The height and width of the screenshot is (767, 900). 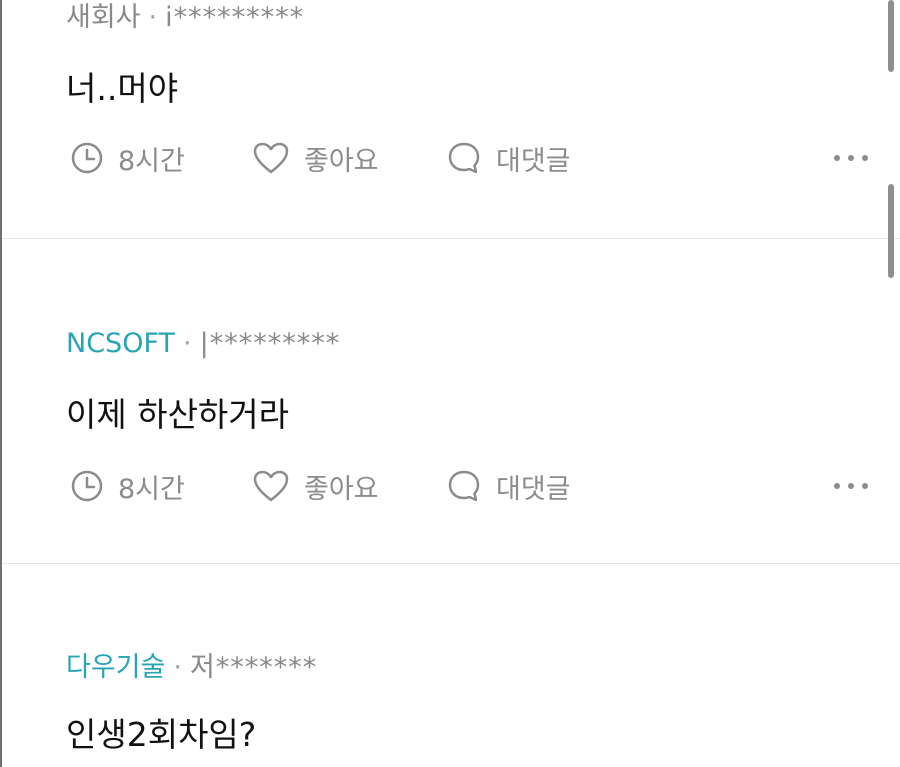 I want to click on comment-item: 다우기술 · 저******* 인생2회차임?, so click(x=473, y=708).